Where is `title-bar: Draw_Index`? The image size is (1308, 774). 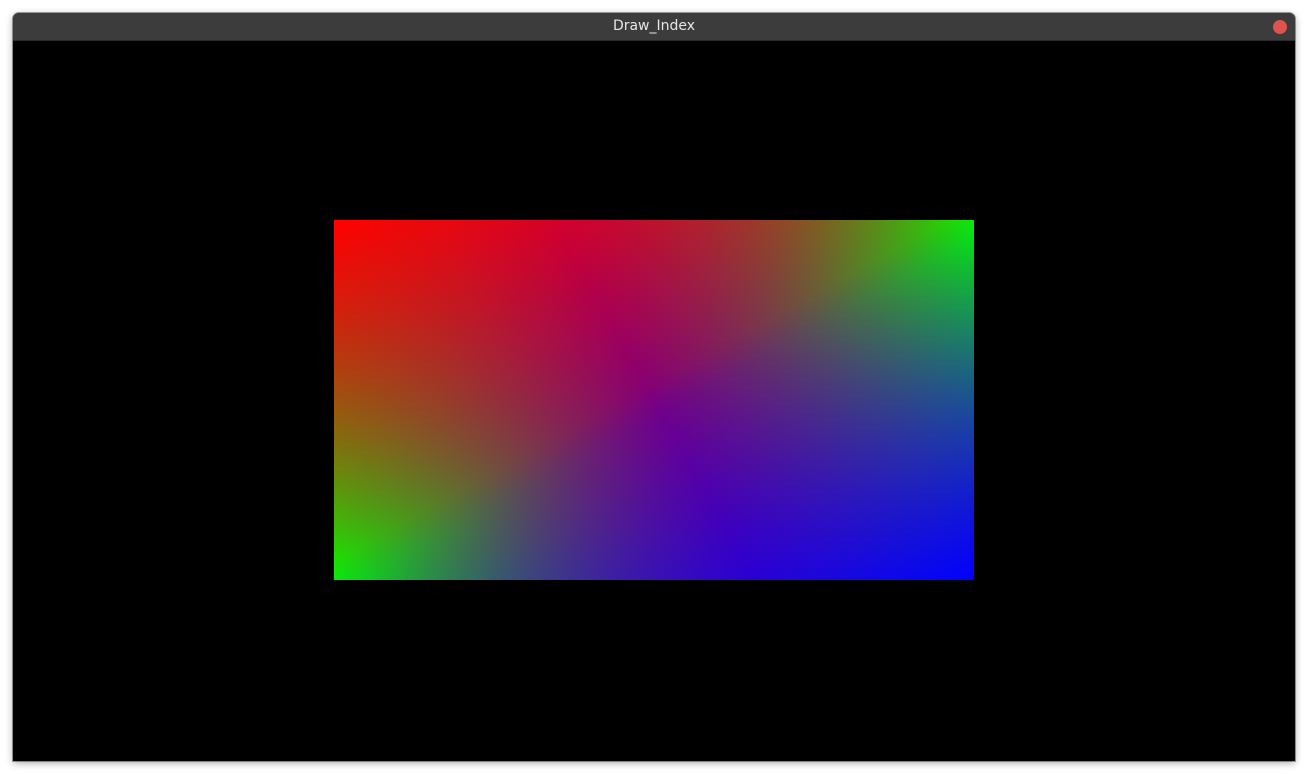
title-bar: Draw_Index is located at coordinates (654, 27).